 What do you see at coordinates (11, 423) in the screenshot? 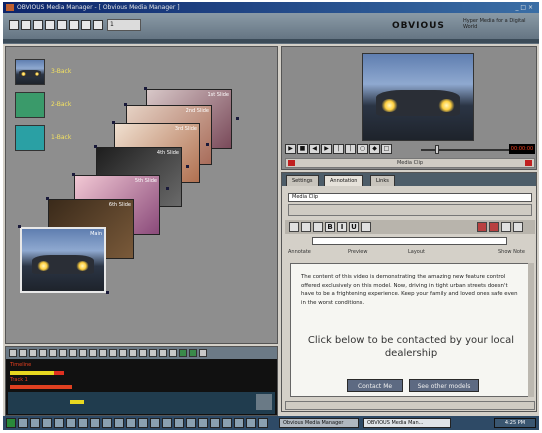
I see `start-icon` at bounding box center [11, 423].